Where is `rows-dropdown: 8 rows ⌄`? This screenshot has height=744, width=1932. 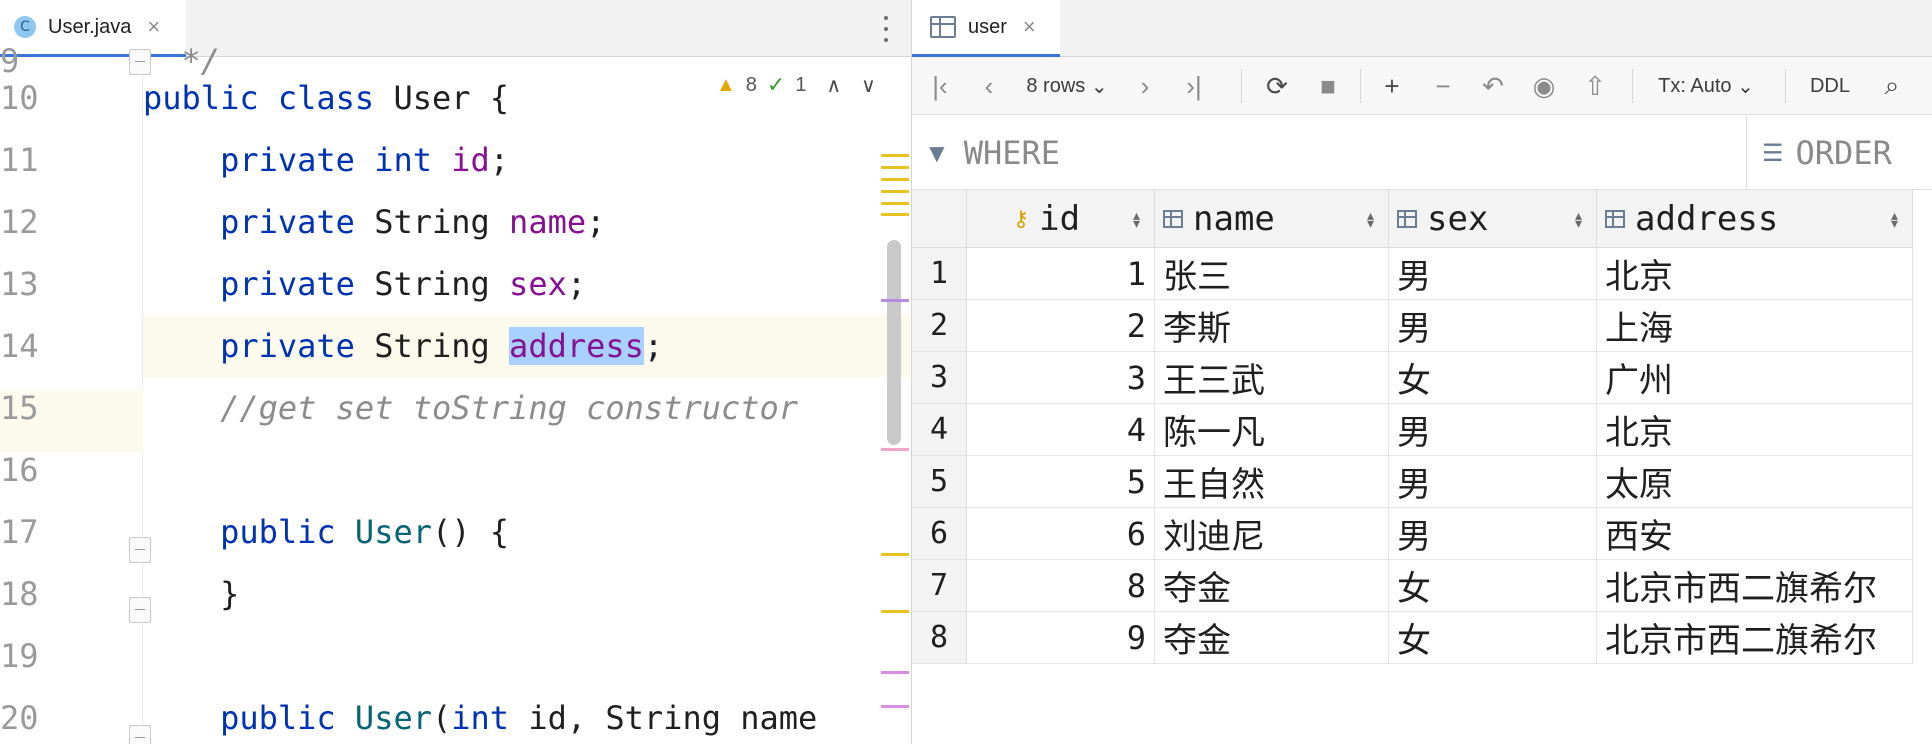
rows-dropdown: 8 rows ⌄ is located at coordinates (1067, 86).